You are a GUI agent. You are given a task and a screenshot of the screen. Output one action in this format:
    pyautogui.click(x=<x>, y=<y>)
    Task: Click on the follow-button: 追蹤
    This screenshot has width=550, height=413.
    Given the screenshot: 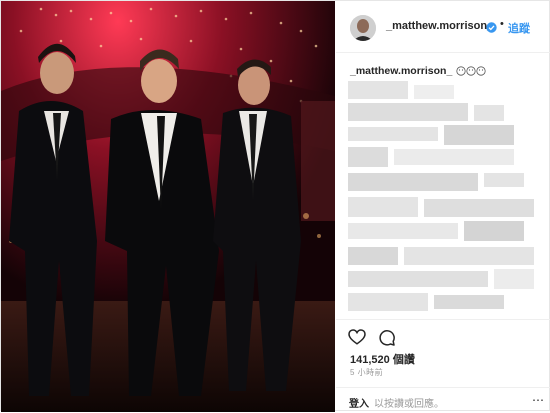 What is the action you would take?
    pyautogui.click(x=519, y=28)
    